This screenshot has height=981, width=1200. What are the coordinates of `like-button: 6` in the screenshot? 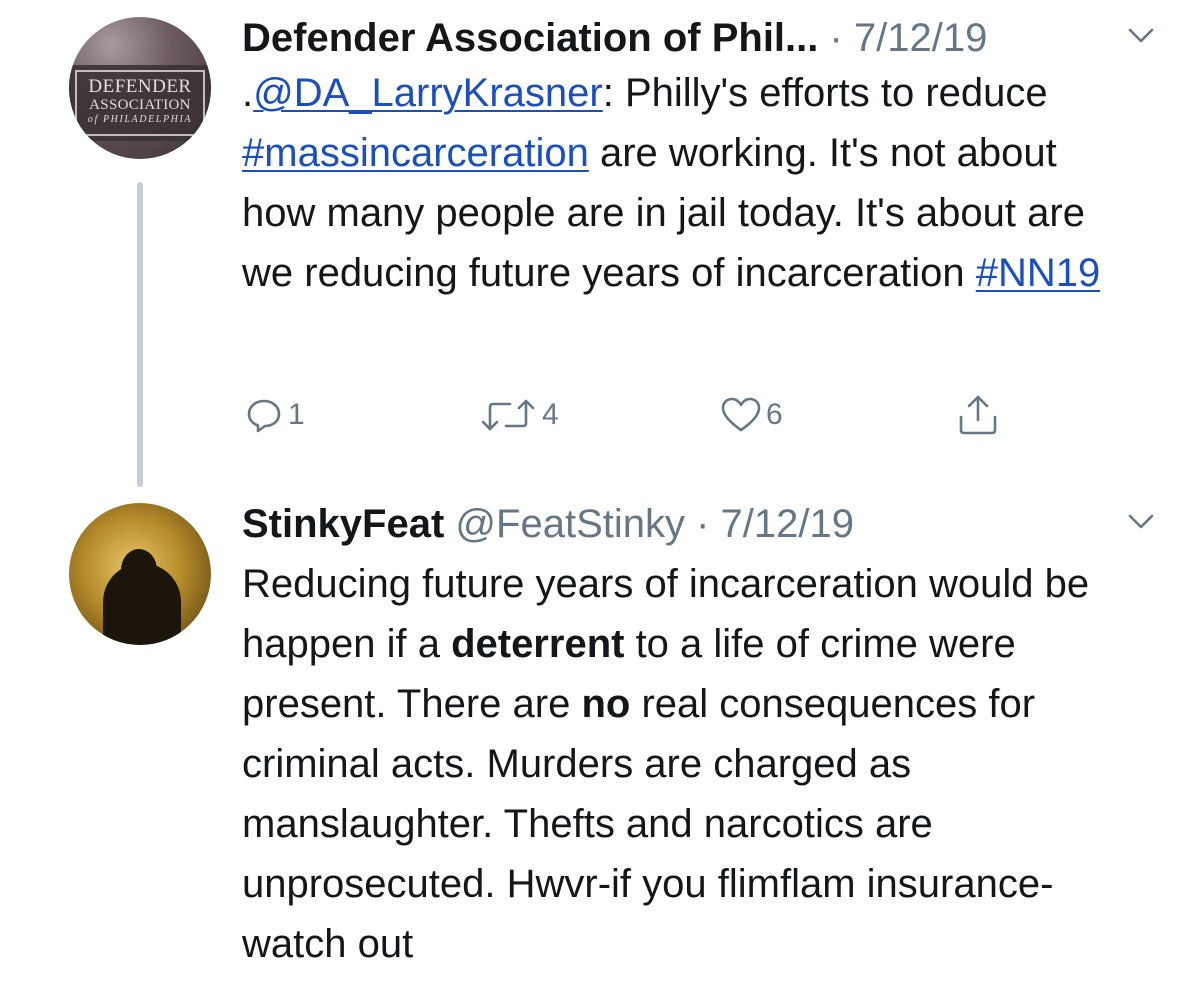 It's located at (751, 415).